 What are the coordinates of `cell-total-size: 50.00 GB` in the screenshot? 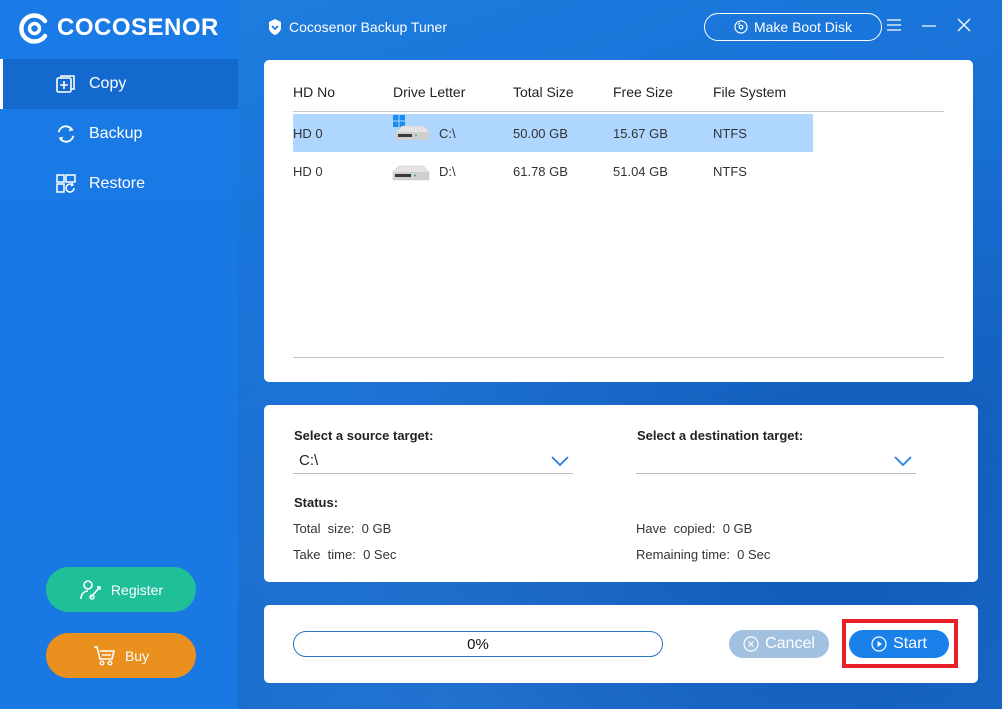 It's located at (540, 133).